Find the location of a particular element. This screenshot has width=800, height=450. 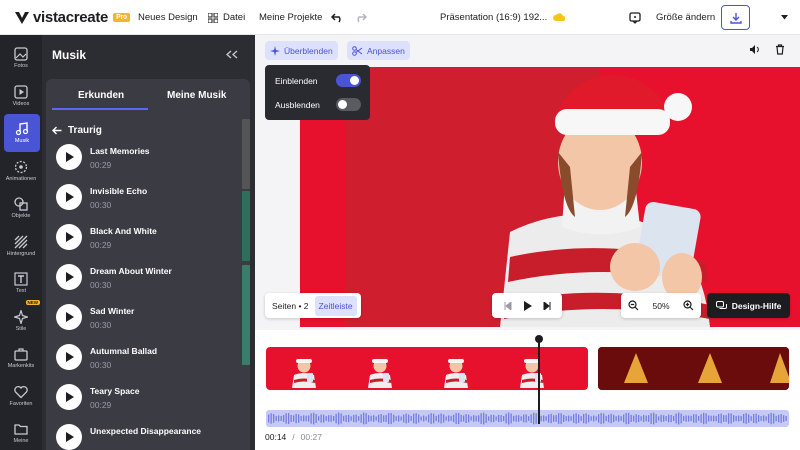

fade-in-toggle is located at coordinates (348, 80).